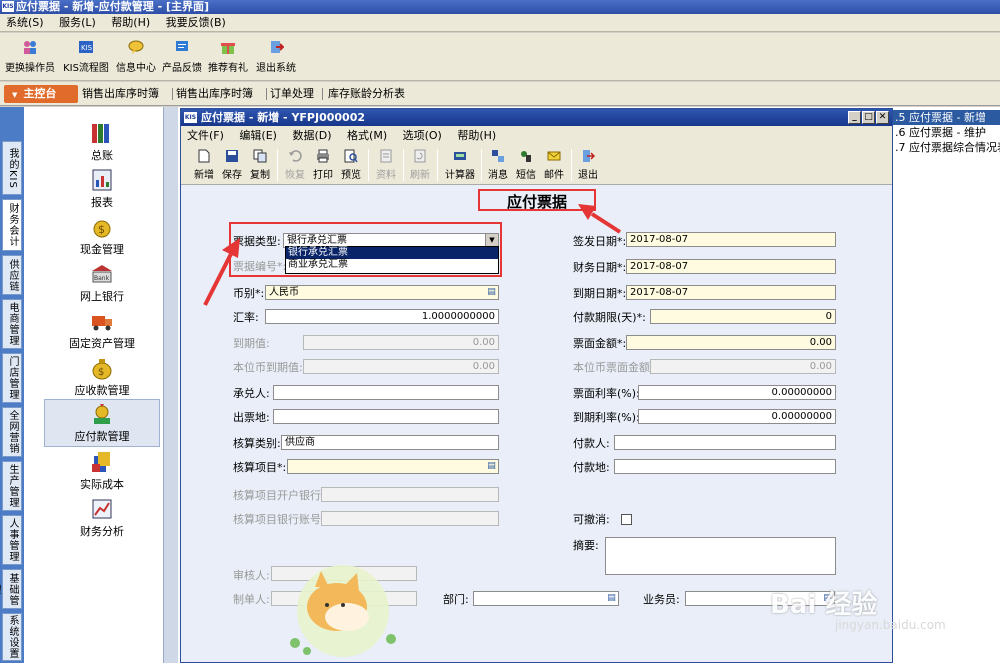  Describe the element at coordinates (554, 175) in the screenshot. I see `email-label: 邮件` at that location.